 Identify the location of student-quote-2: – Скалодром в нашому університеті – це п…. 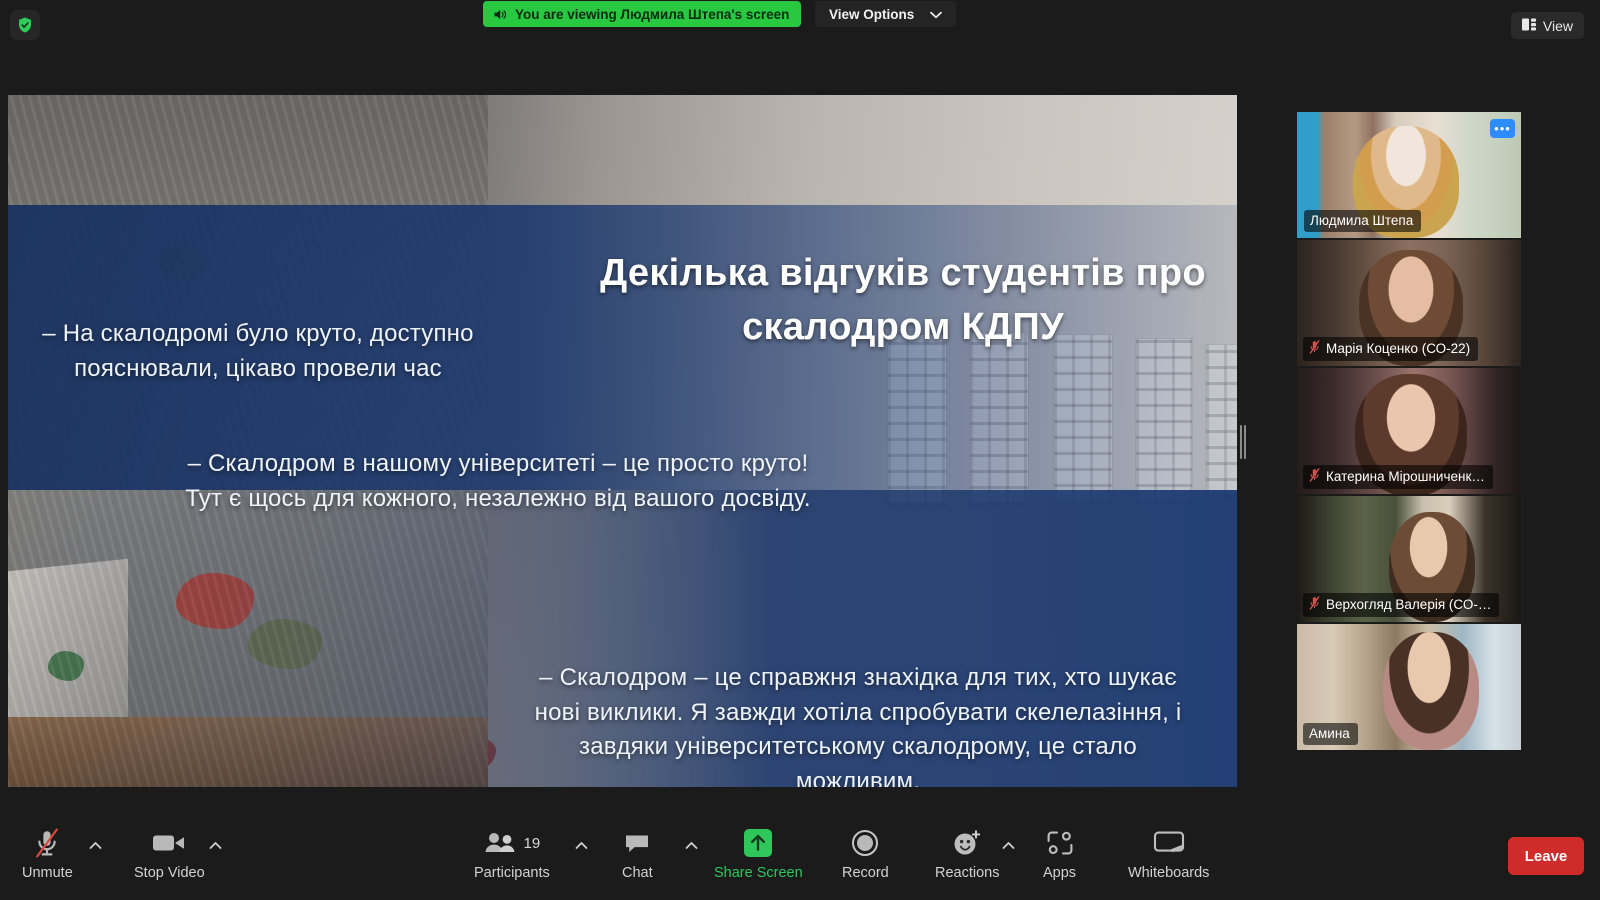
(498, 481).